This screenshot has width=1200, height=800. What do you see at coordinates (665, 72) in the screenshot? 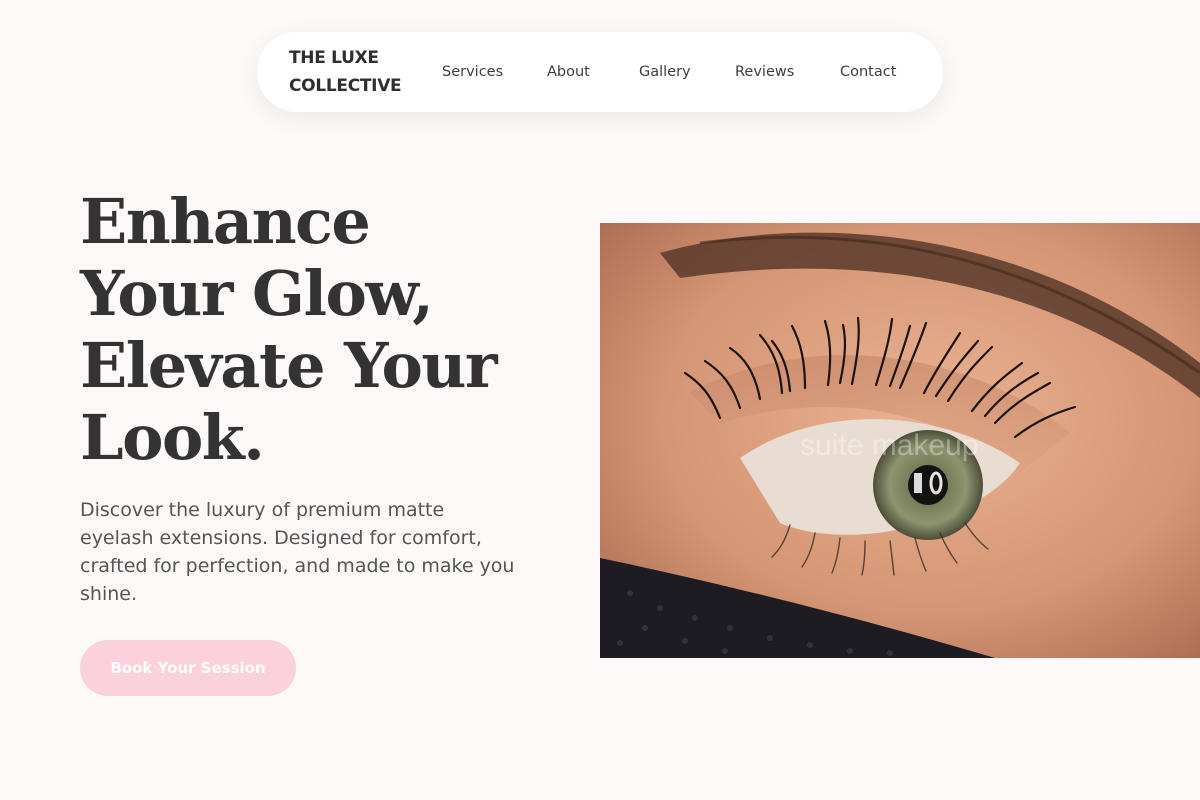
I see `nav-link-gallery: Gallery` at bounding box center [665, 72].